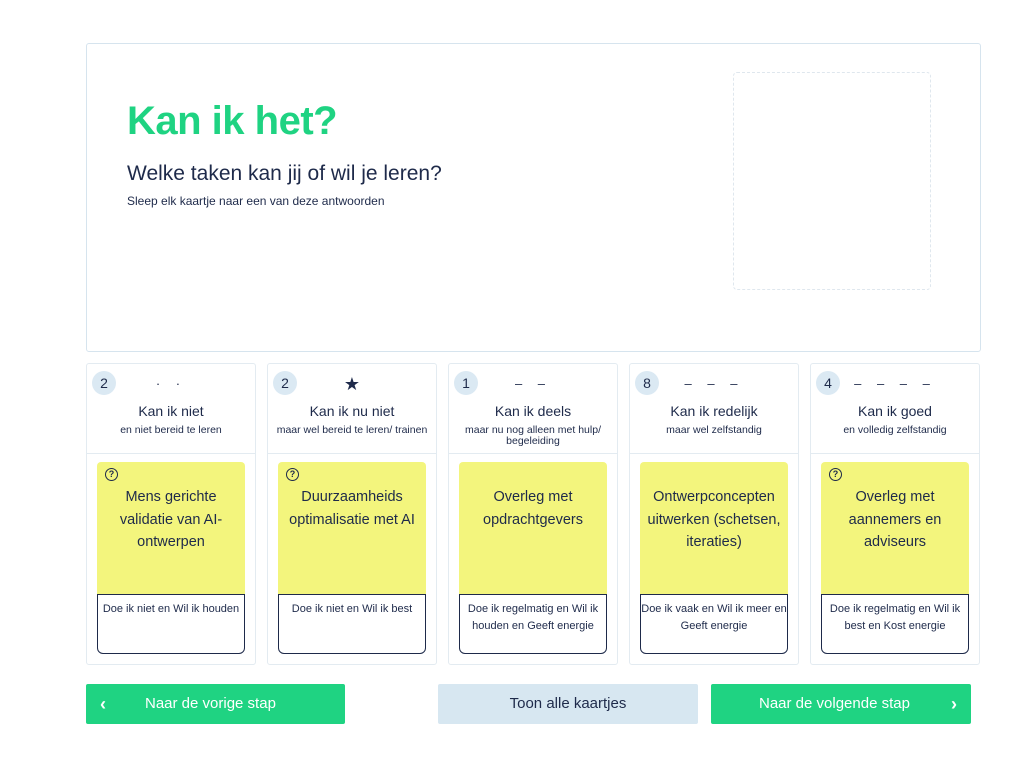 The height and width of the screenshot is (763, 1024). I want to click on next-step-button: Naar de volgende stap ›, so click(841, 704).